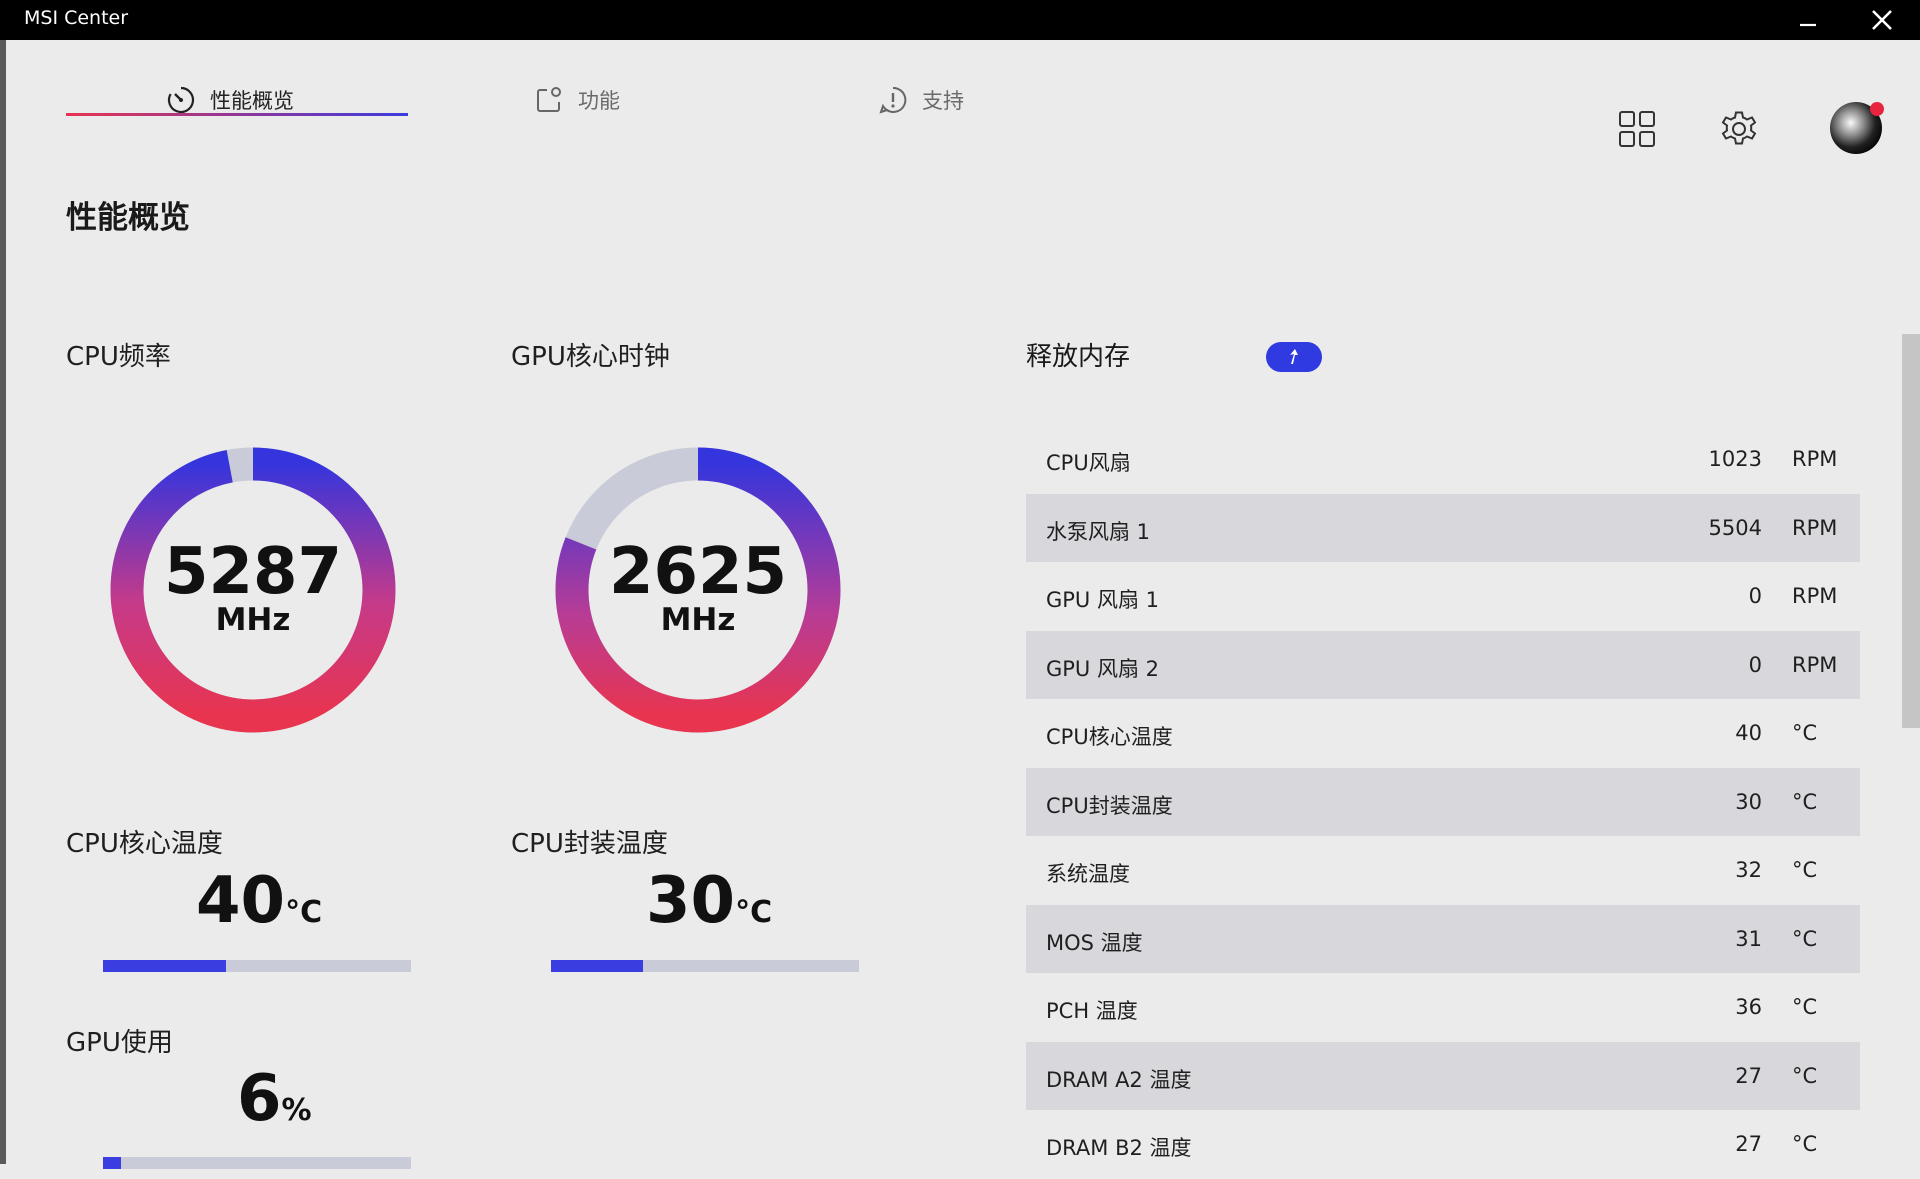 The width and height of the screenshot is (1920, 1179). Describe the element at coordinates (128, 218) in the screenshot. I see `page-title: 性能概览` at that location.